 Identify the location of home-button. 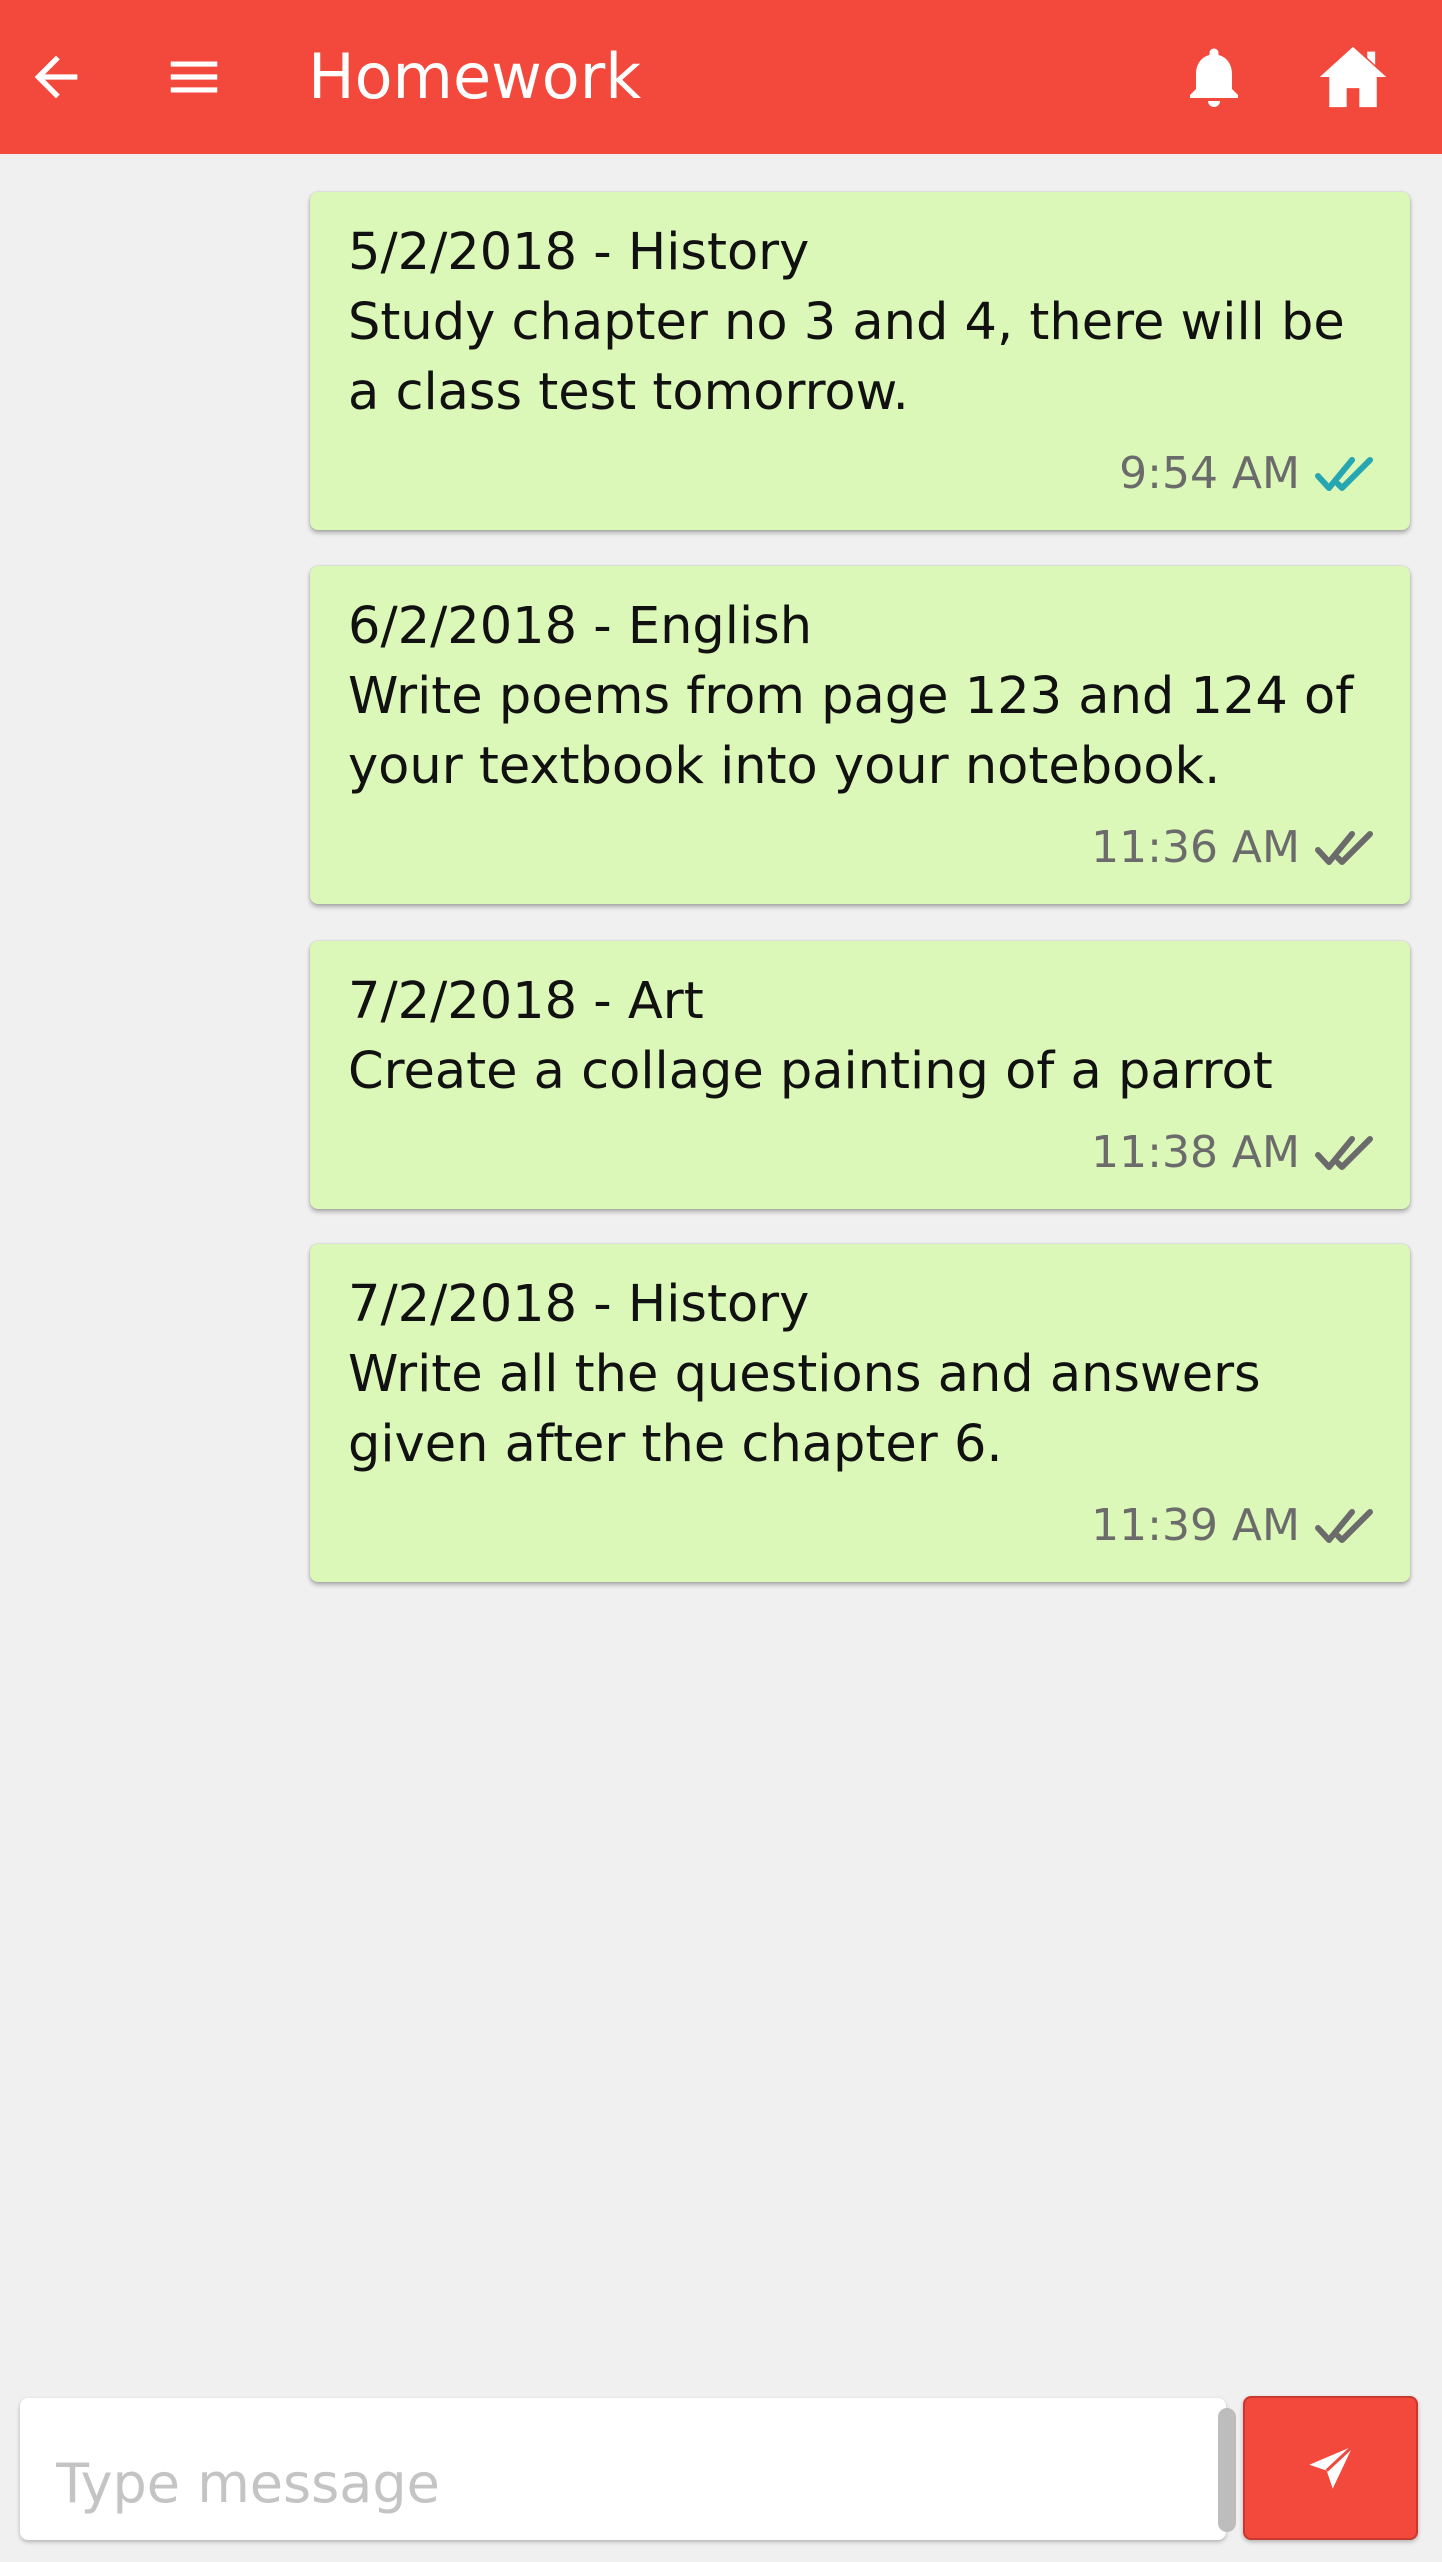
(1353, 77).